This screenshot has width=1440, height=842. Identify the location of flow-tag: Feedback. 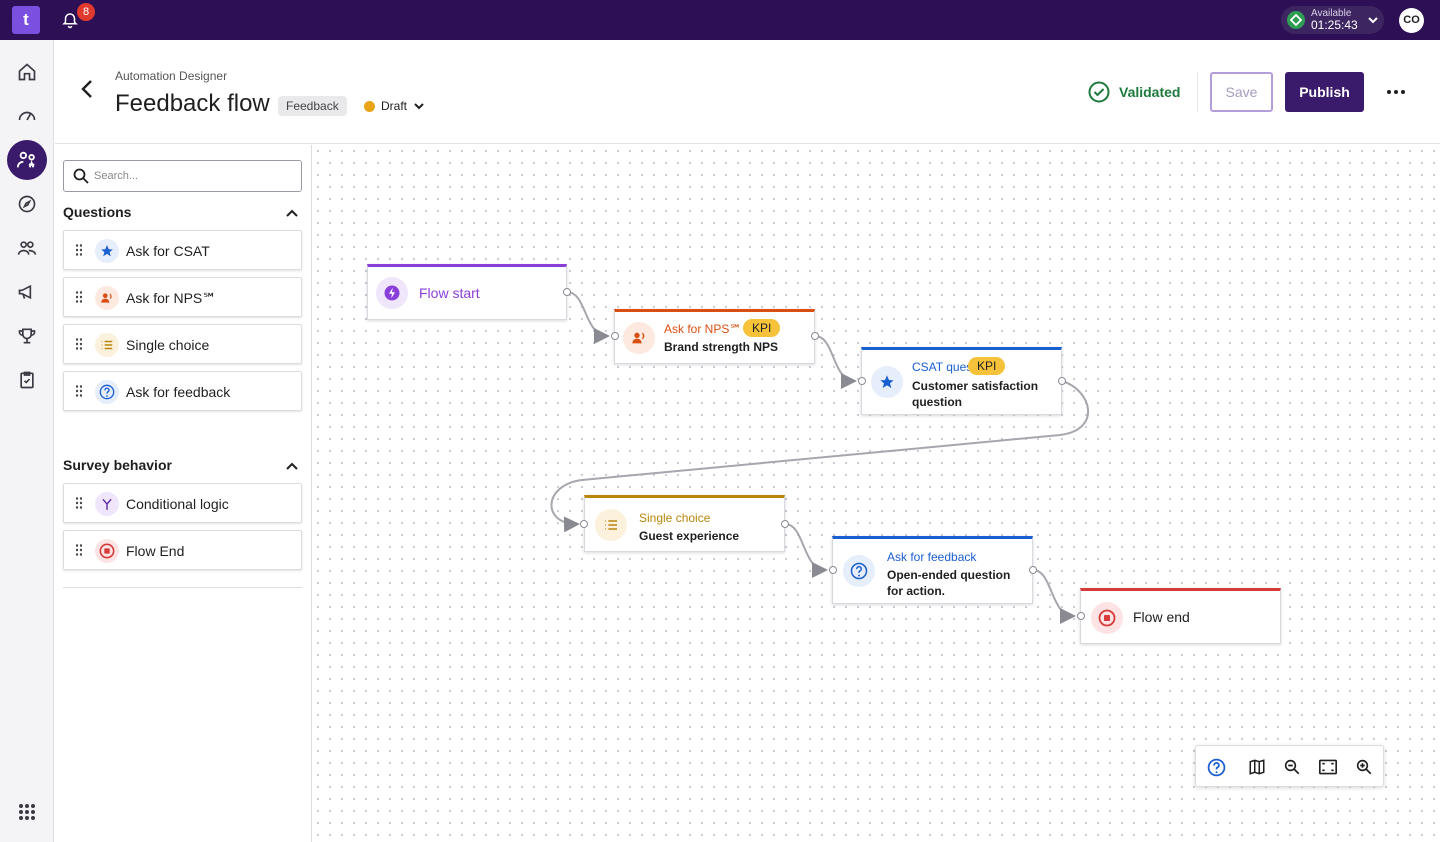
(312, 106).